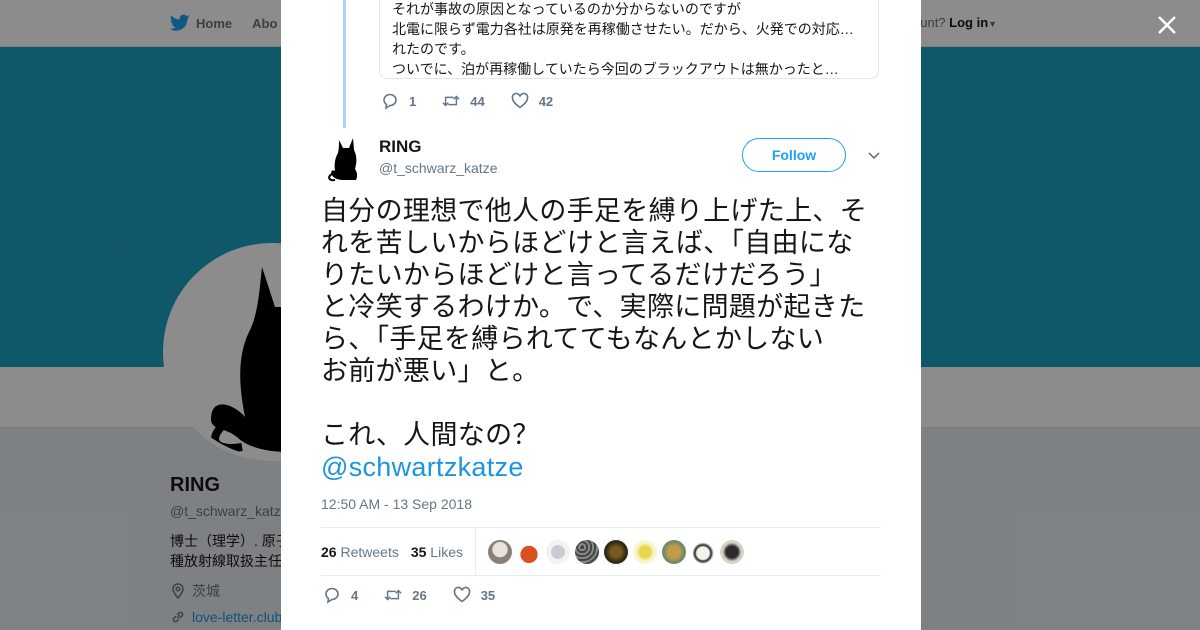 The image size is (1200, 630). I want to click on tweet-text-line: ら、「手足を縛られててもなんとかしない, so click(573, 339).